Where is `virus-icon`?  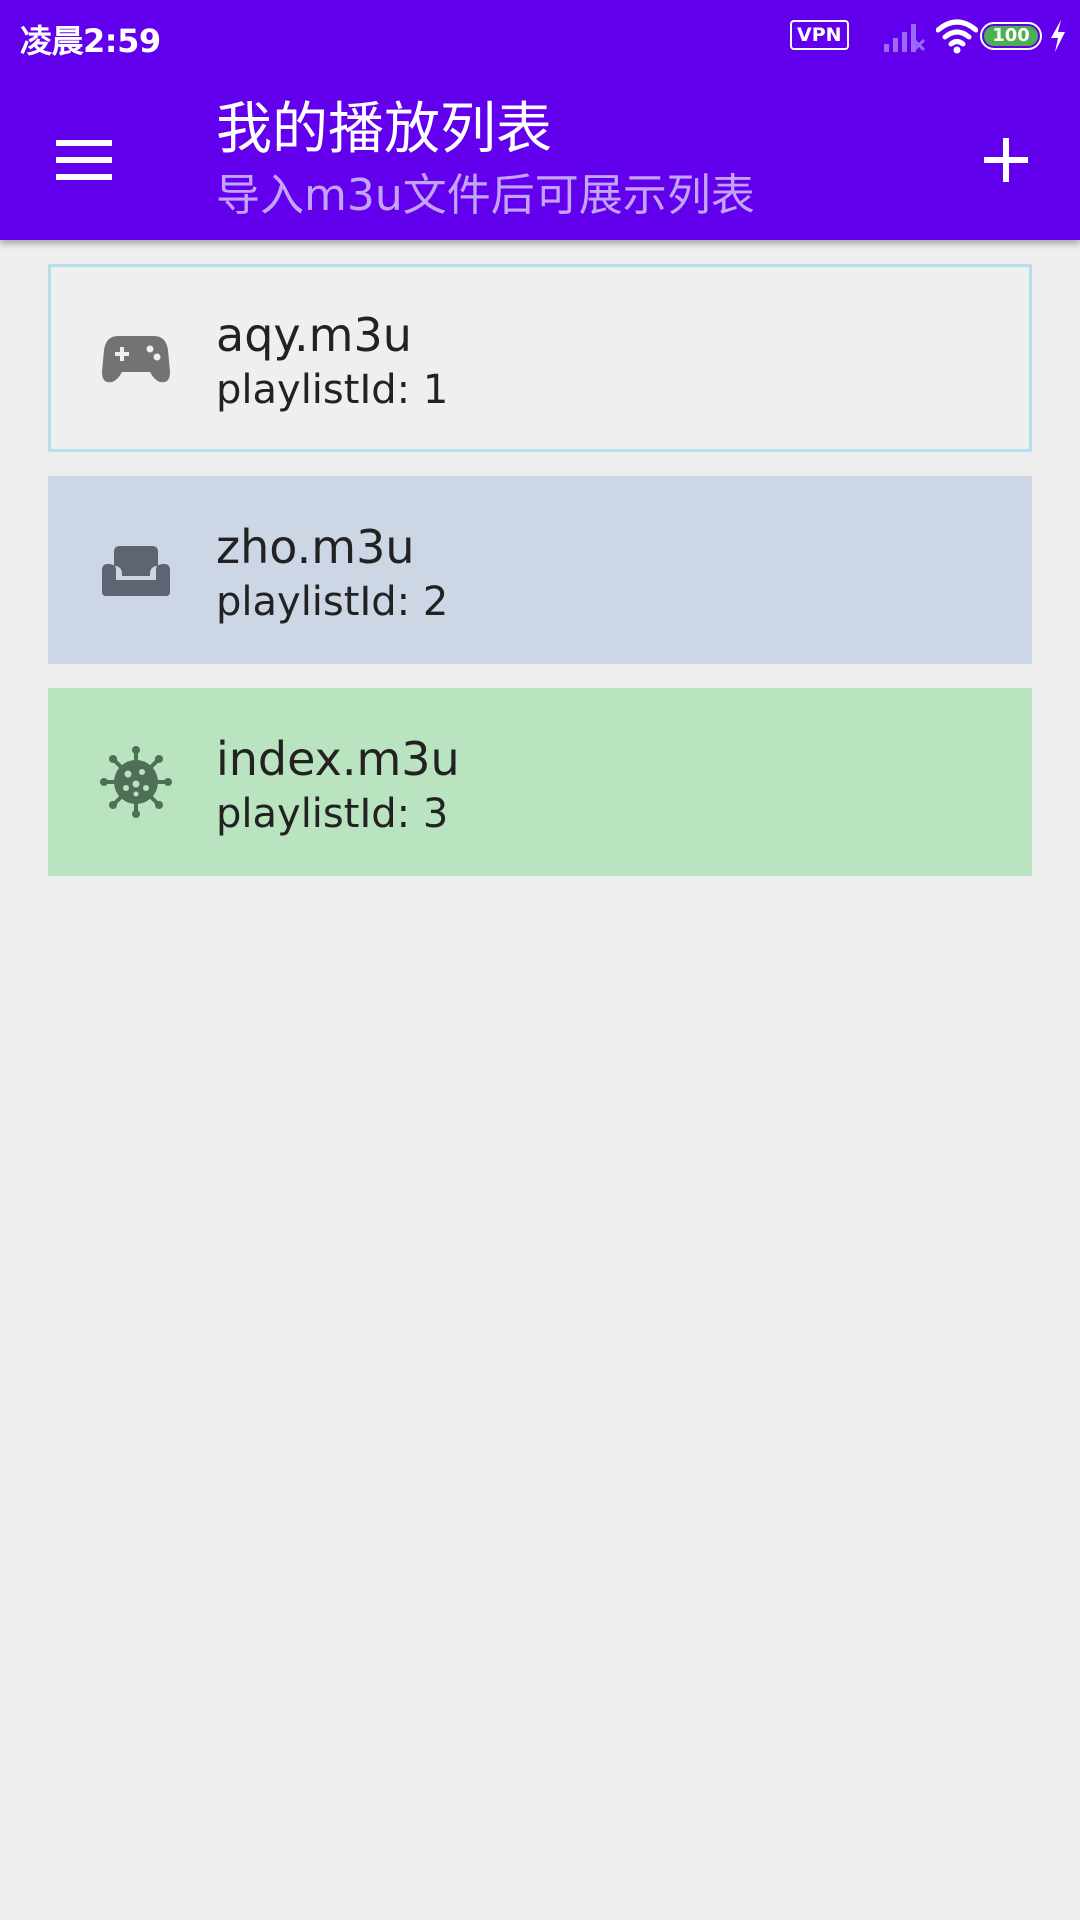 virus-icon is located at coordinates (136, 782).